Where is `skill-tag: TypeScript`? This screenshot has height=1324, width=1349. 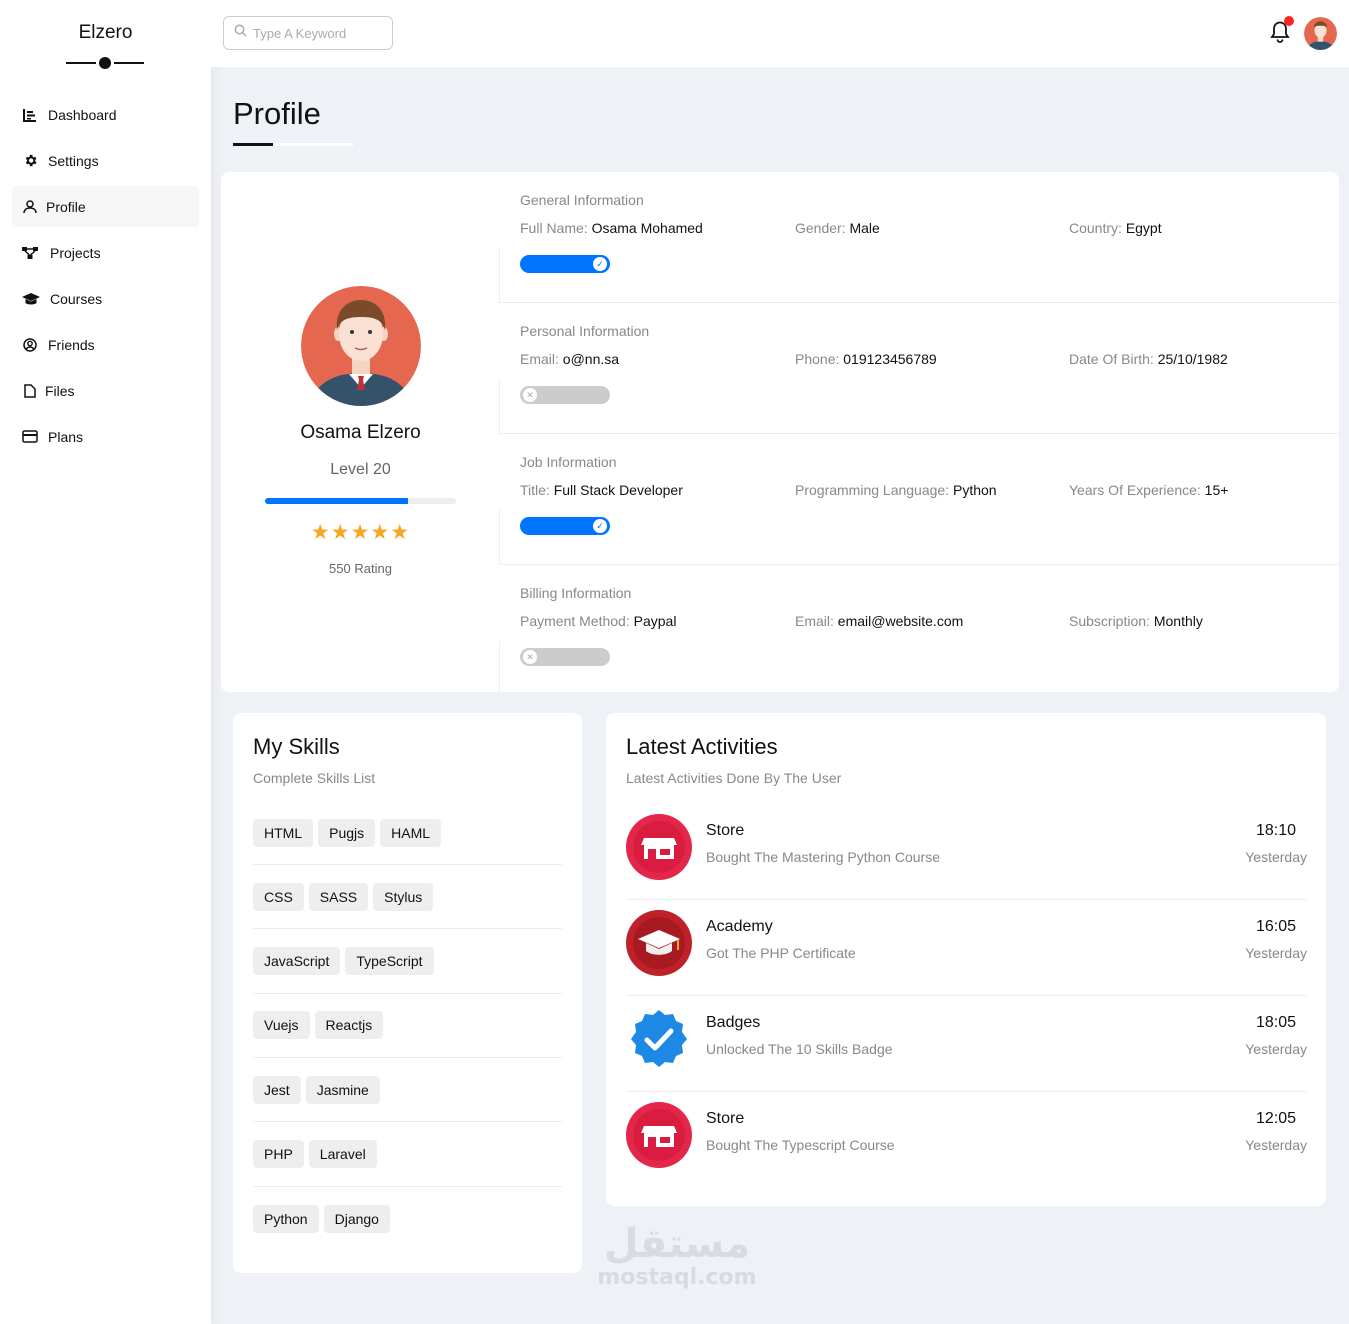 skill-tag: TypeScript is located at coordinates (389, 961).